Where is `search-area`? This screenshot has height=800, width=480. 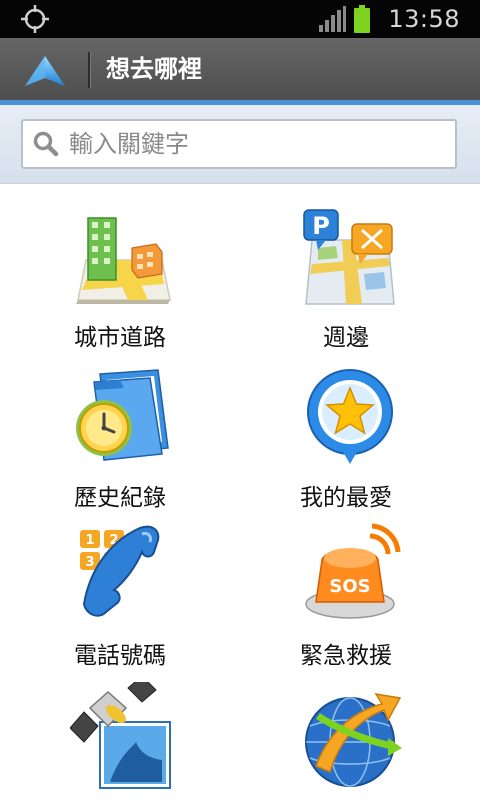
search-area is located at coordinates (240, 144).